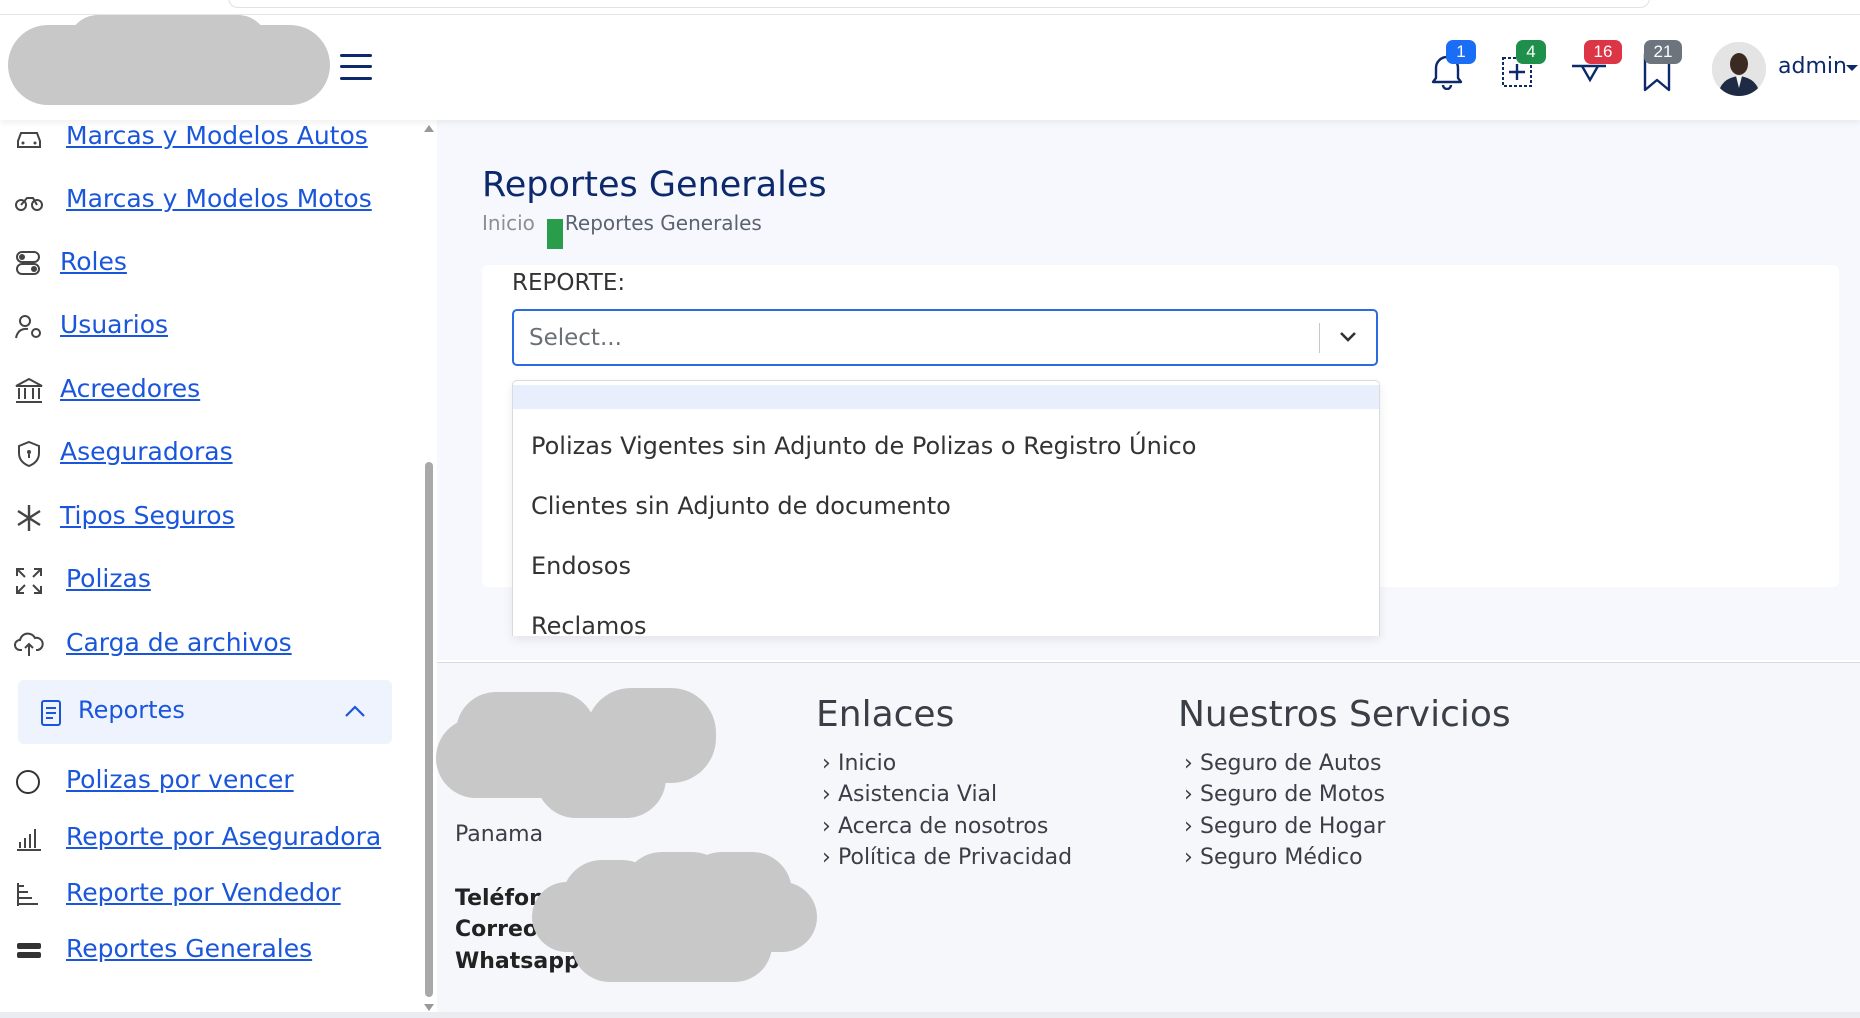  What do you see at coordinates (1523, 65) in the screenshot?
I see `new-items-button: 4` at bounding box center [1523, 65].